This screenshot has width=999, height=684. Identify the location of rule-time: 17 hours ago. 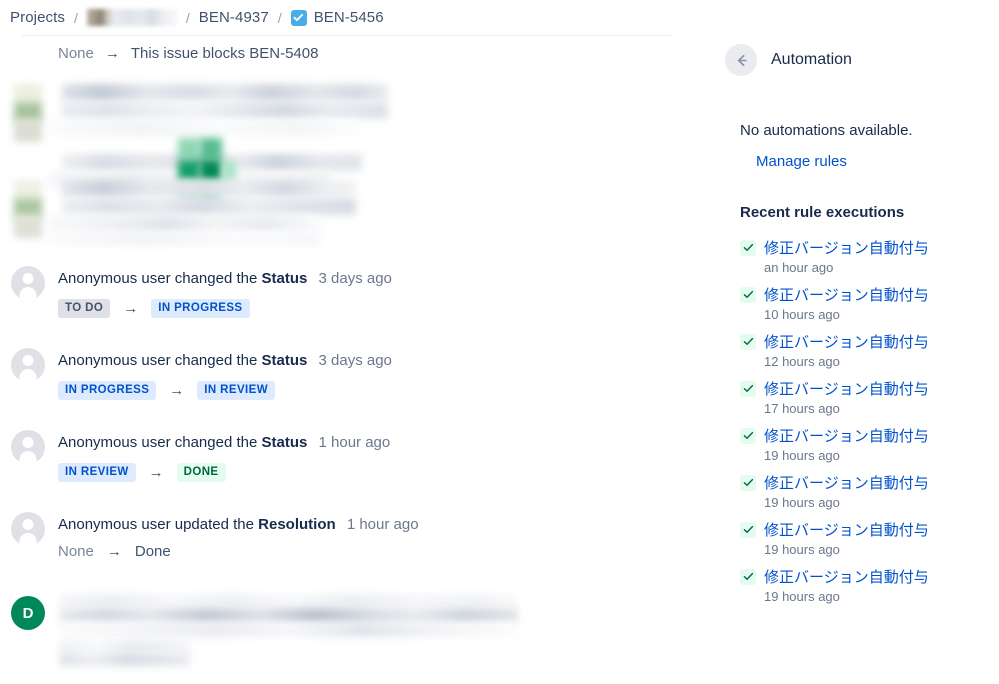
(802, 408).